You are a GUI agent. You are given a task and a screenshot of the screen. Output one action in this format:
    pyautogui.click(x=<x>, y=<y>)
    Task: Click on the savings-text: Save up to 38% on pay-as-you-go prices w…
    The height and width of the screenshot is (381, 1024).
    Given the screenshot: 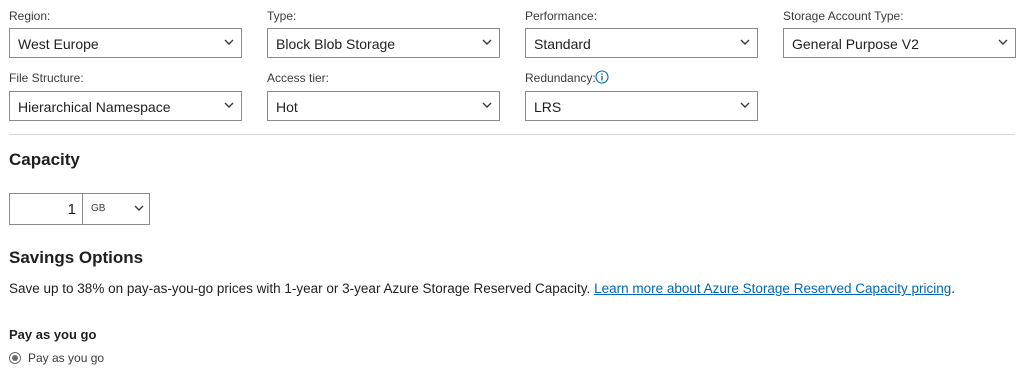 What is the action you would take?
    pyautogui.click(x=300, y=288)
    